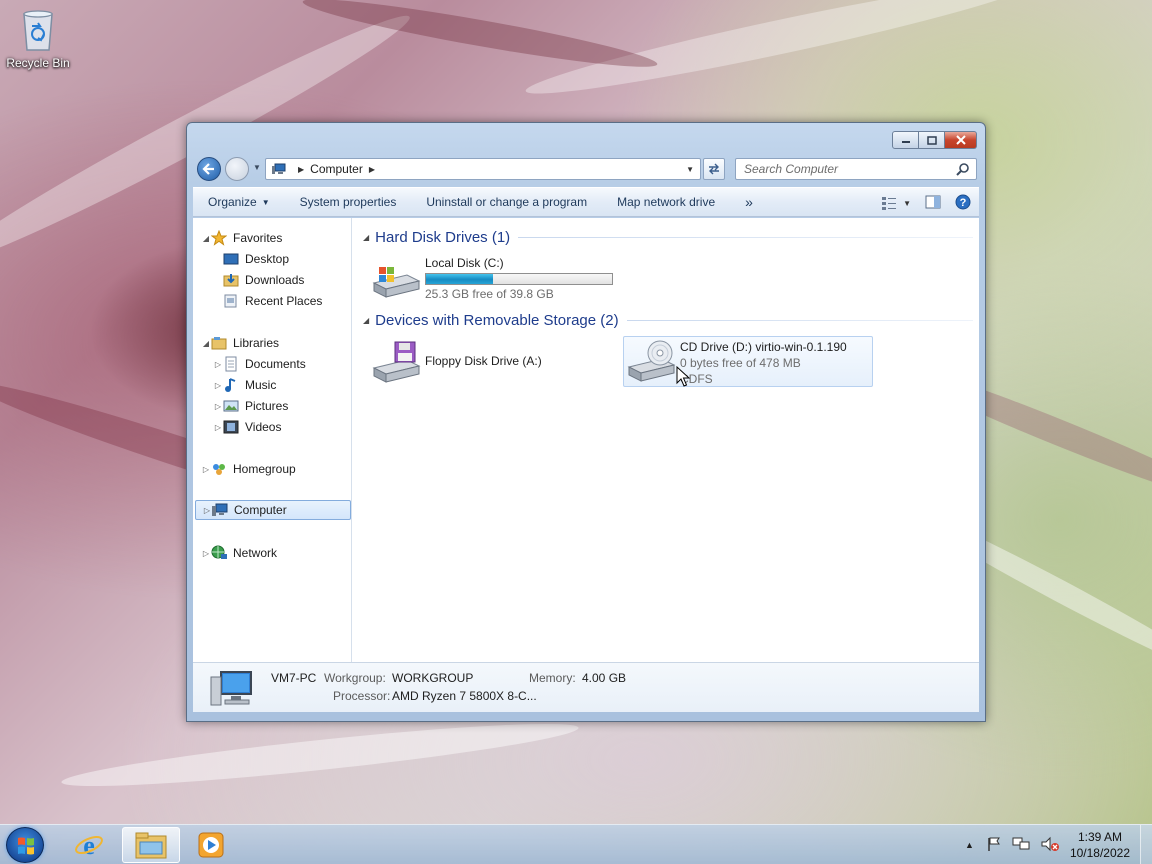  I want to click on help-button: ?, so click(963, 203).